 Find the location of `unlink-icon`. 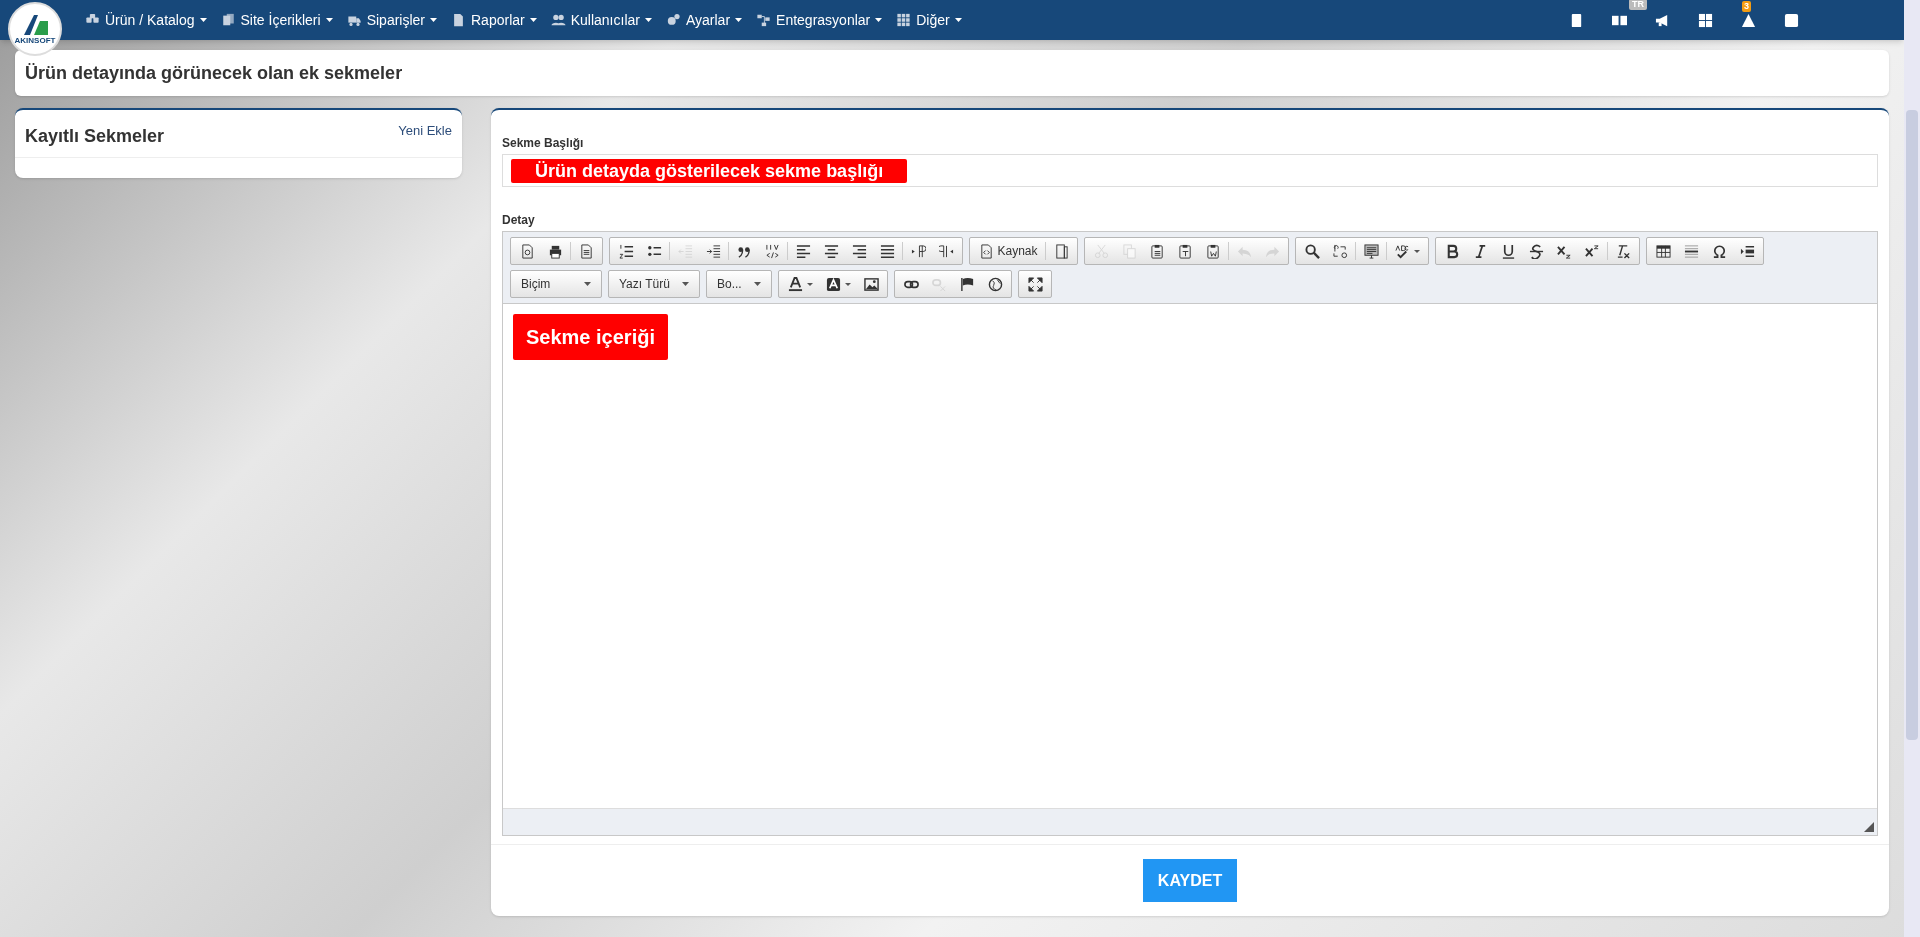

unlink-icon is located at coordinates (939, 284).